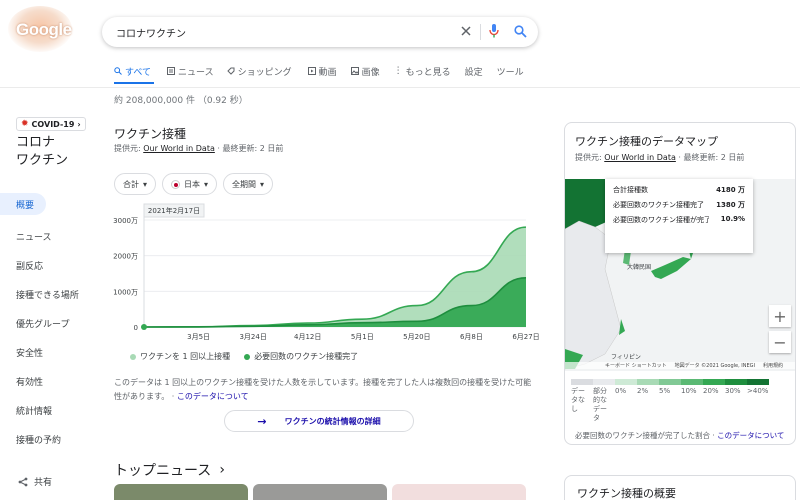 This screenshot has height=500, width=800. What do you see at coordinates (362, 337) in the screenshot?
I see `x-tick-label: 5月1日` at bounding box center [362, 337].